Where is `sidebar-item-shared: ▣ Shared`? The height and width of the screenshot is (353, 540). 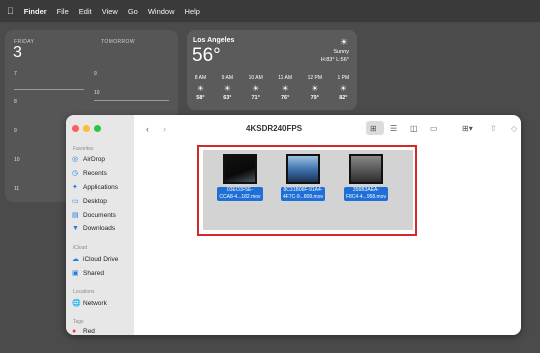
sidebar-item-shared: ▣ Shared is located at coordinates (88, 273).